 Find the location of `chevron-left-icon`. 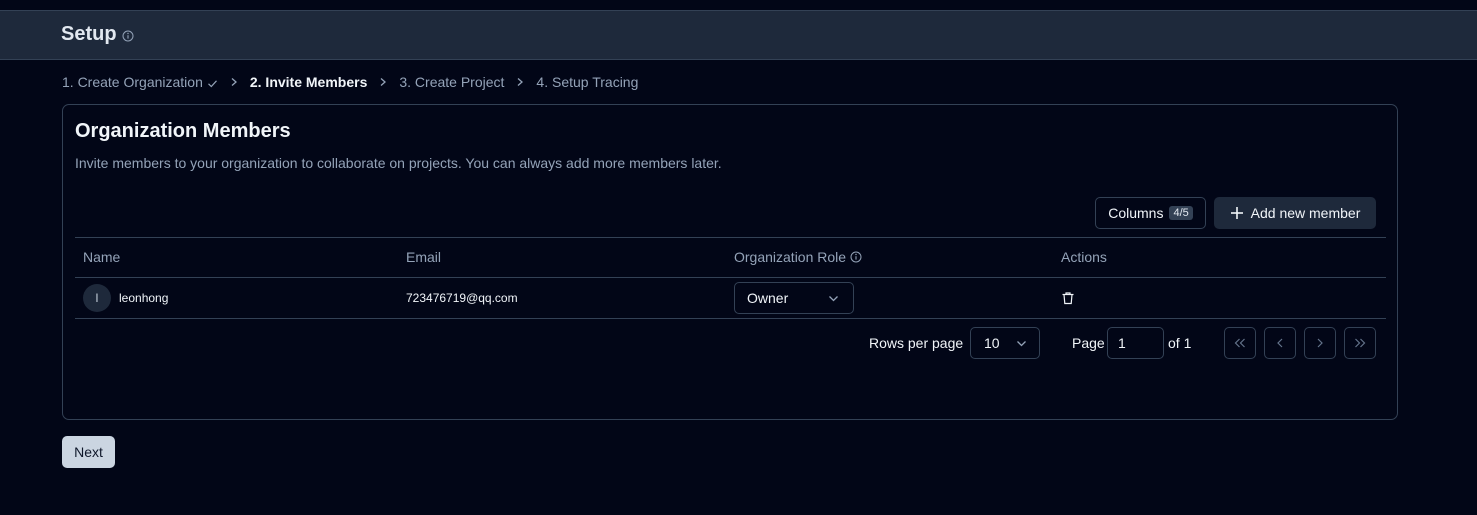

chevron-left-icon is located at coordinates (1280, 343).